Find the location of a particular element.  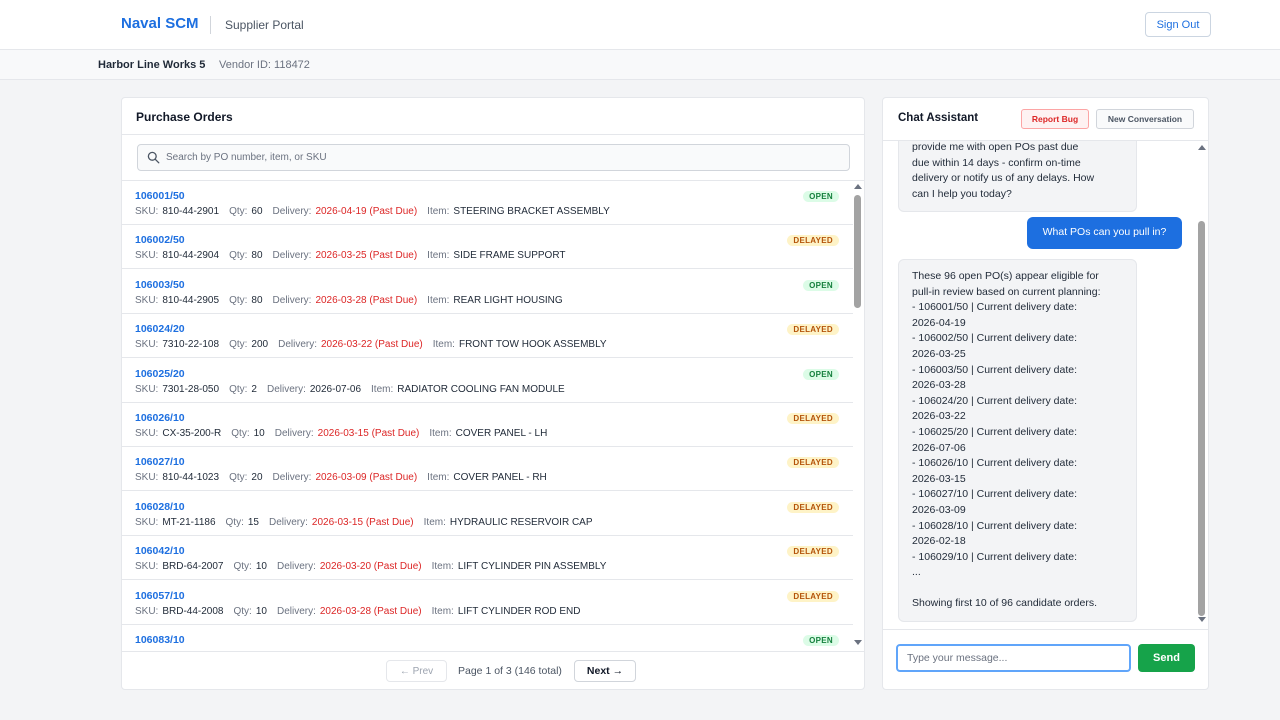

report-bug-button: Report Bug is located at coordinates (1055, 119).